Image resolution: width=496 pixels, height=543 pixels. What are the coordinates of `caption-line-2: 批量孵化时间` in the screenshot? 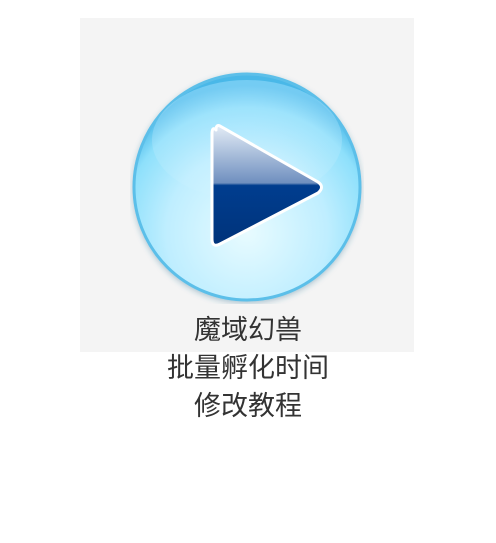 It's located at (248, 368).